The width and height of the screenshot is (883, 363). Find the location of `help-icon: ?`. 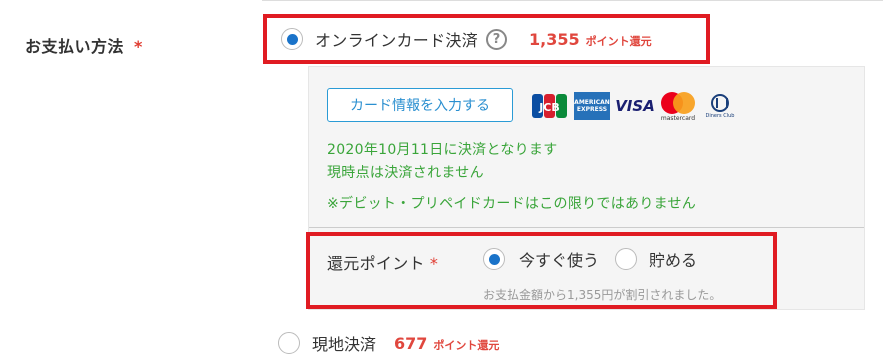

help-icon: ? is located at coordinates (497, 39).